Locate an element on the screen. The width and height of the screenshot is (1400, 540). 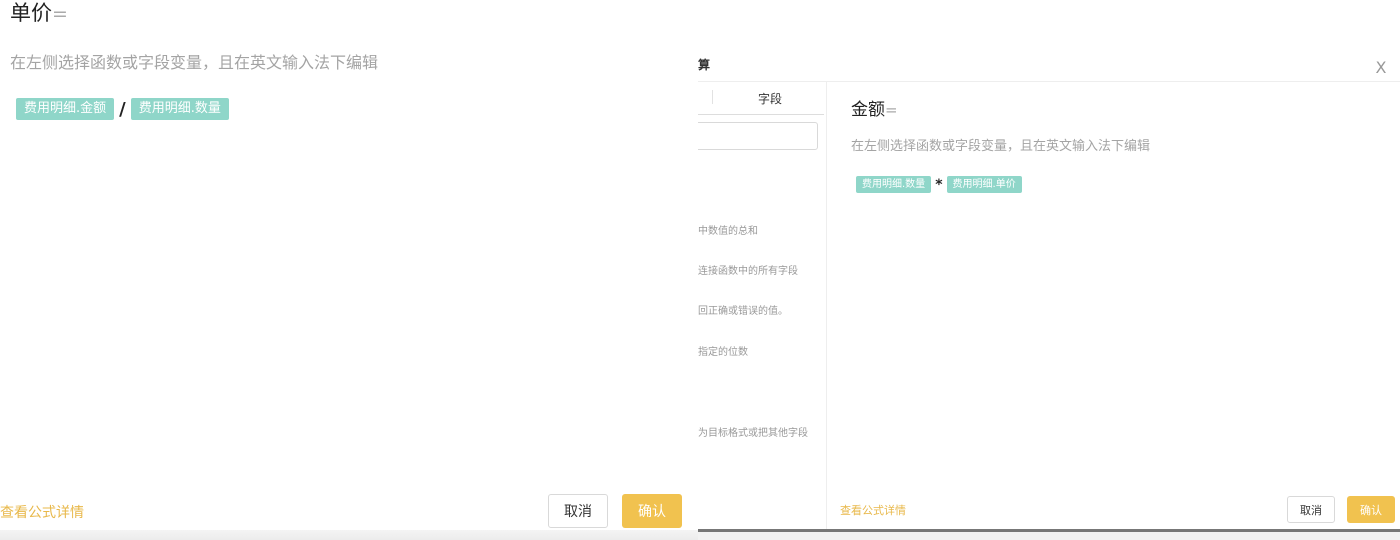
formula-expression: 费用明细.数量 * 费用明细.单价 is located at coordinates (939, 184).